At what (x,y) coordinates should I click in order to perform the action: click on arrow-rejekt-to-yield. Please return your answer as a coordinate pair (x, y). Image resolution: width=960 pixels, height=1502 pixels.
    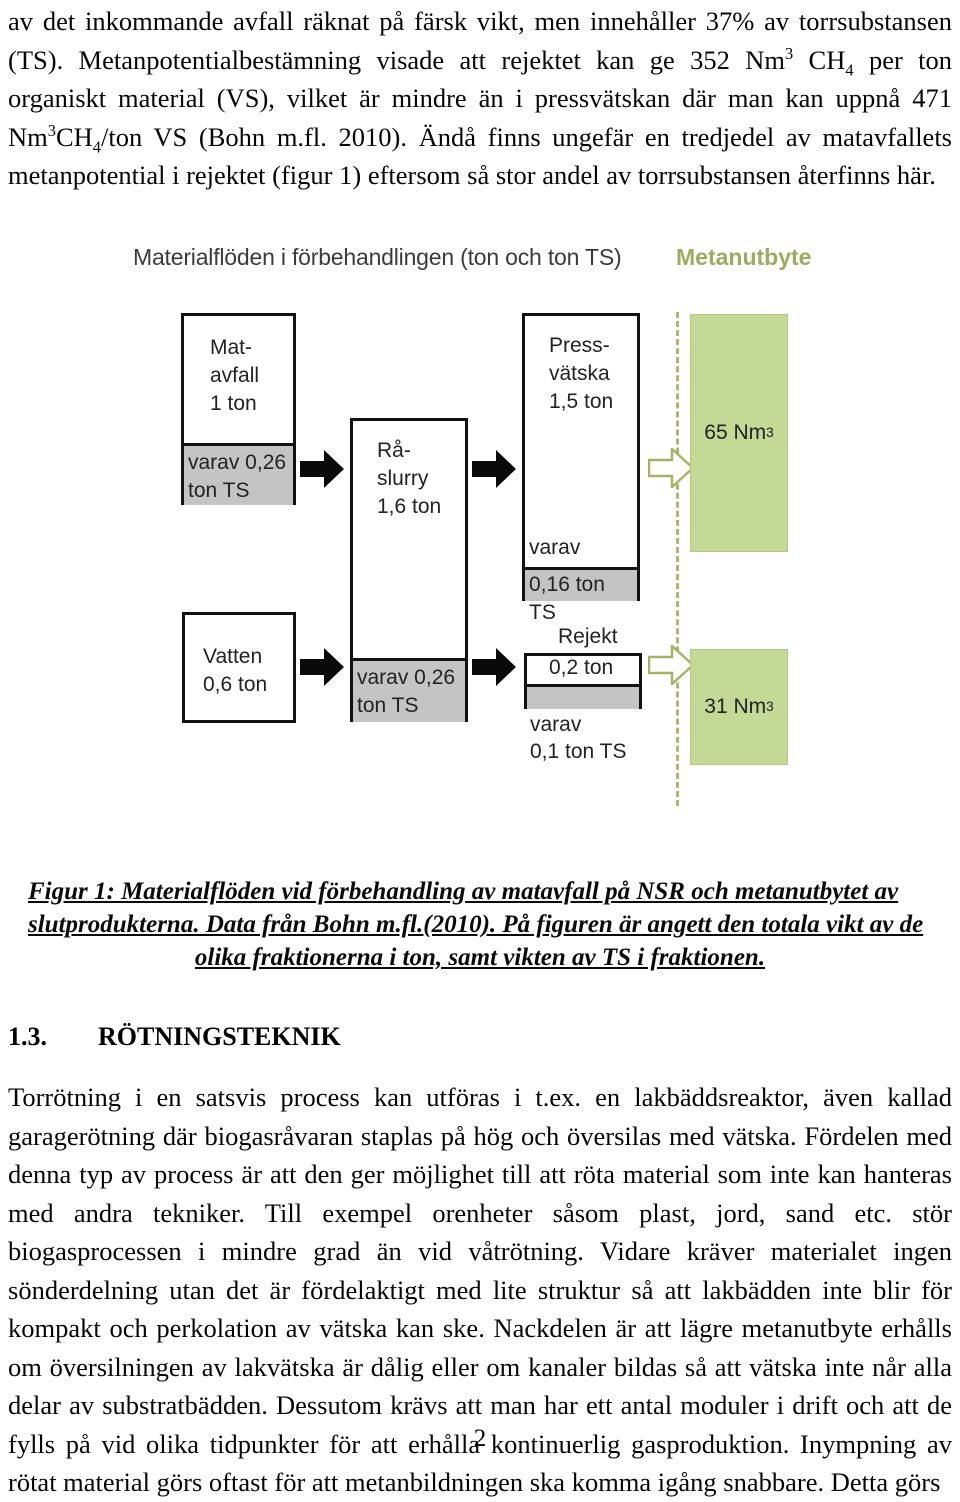
    Looking at the image, I should click on (671, 665).